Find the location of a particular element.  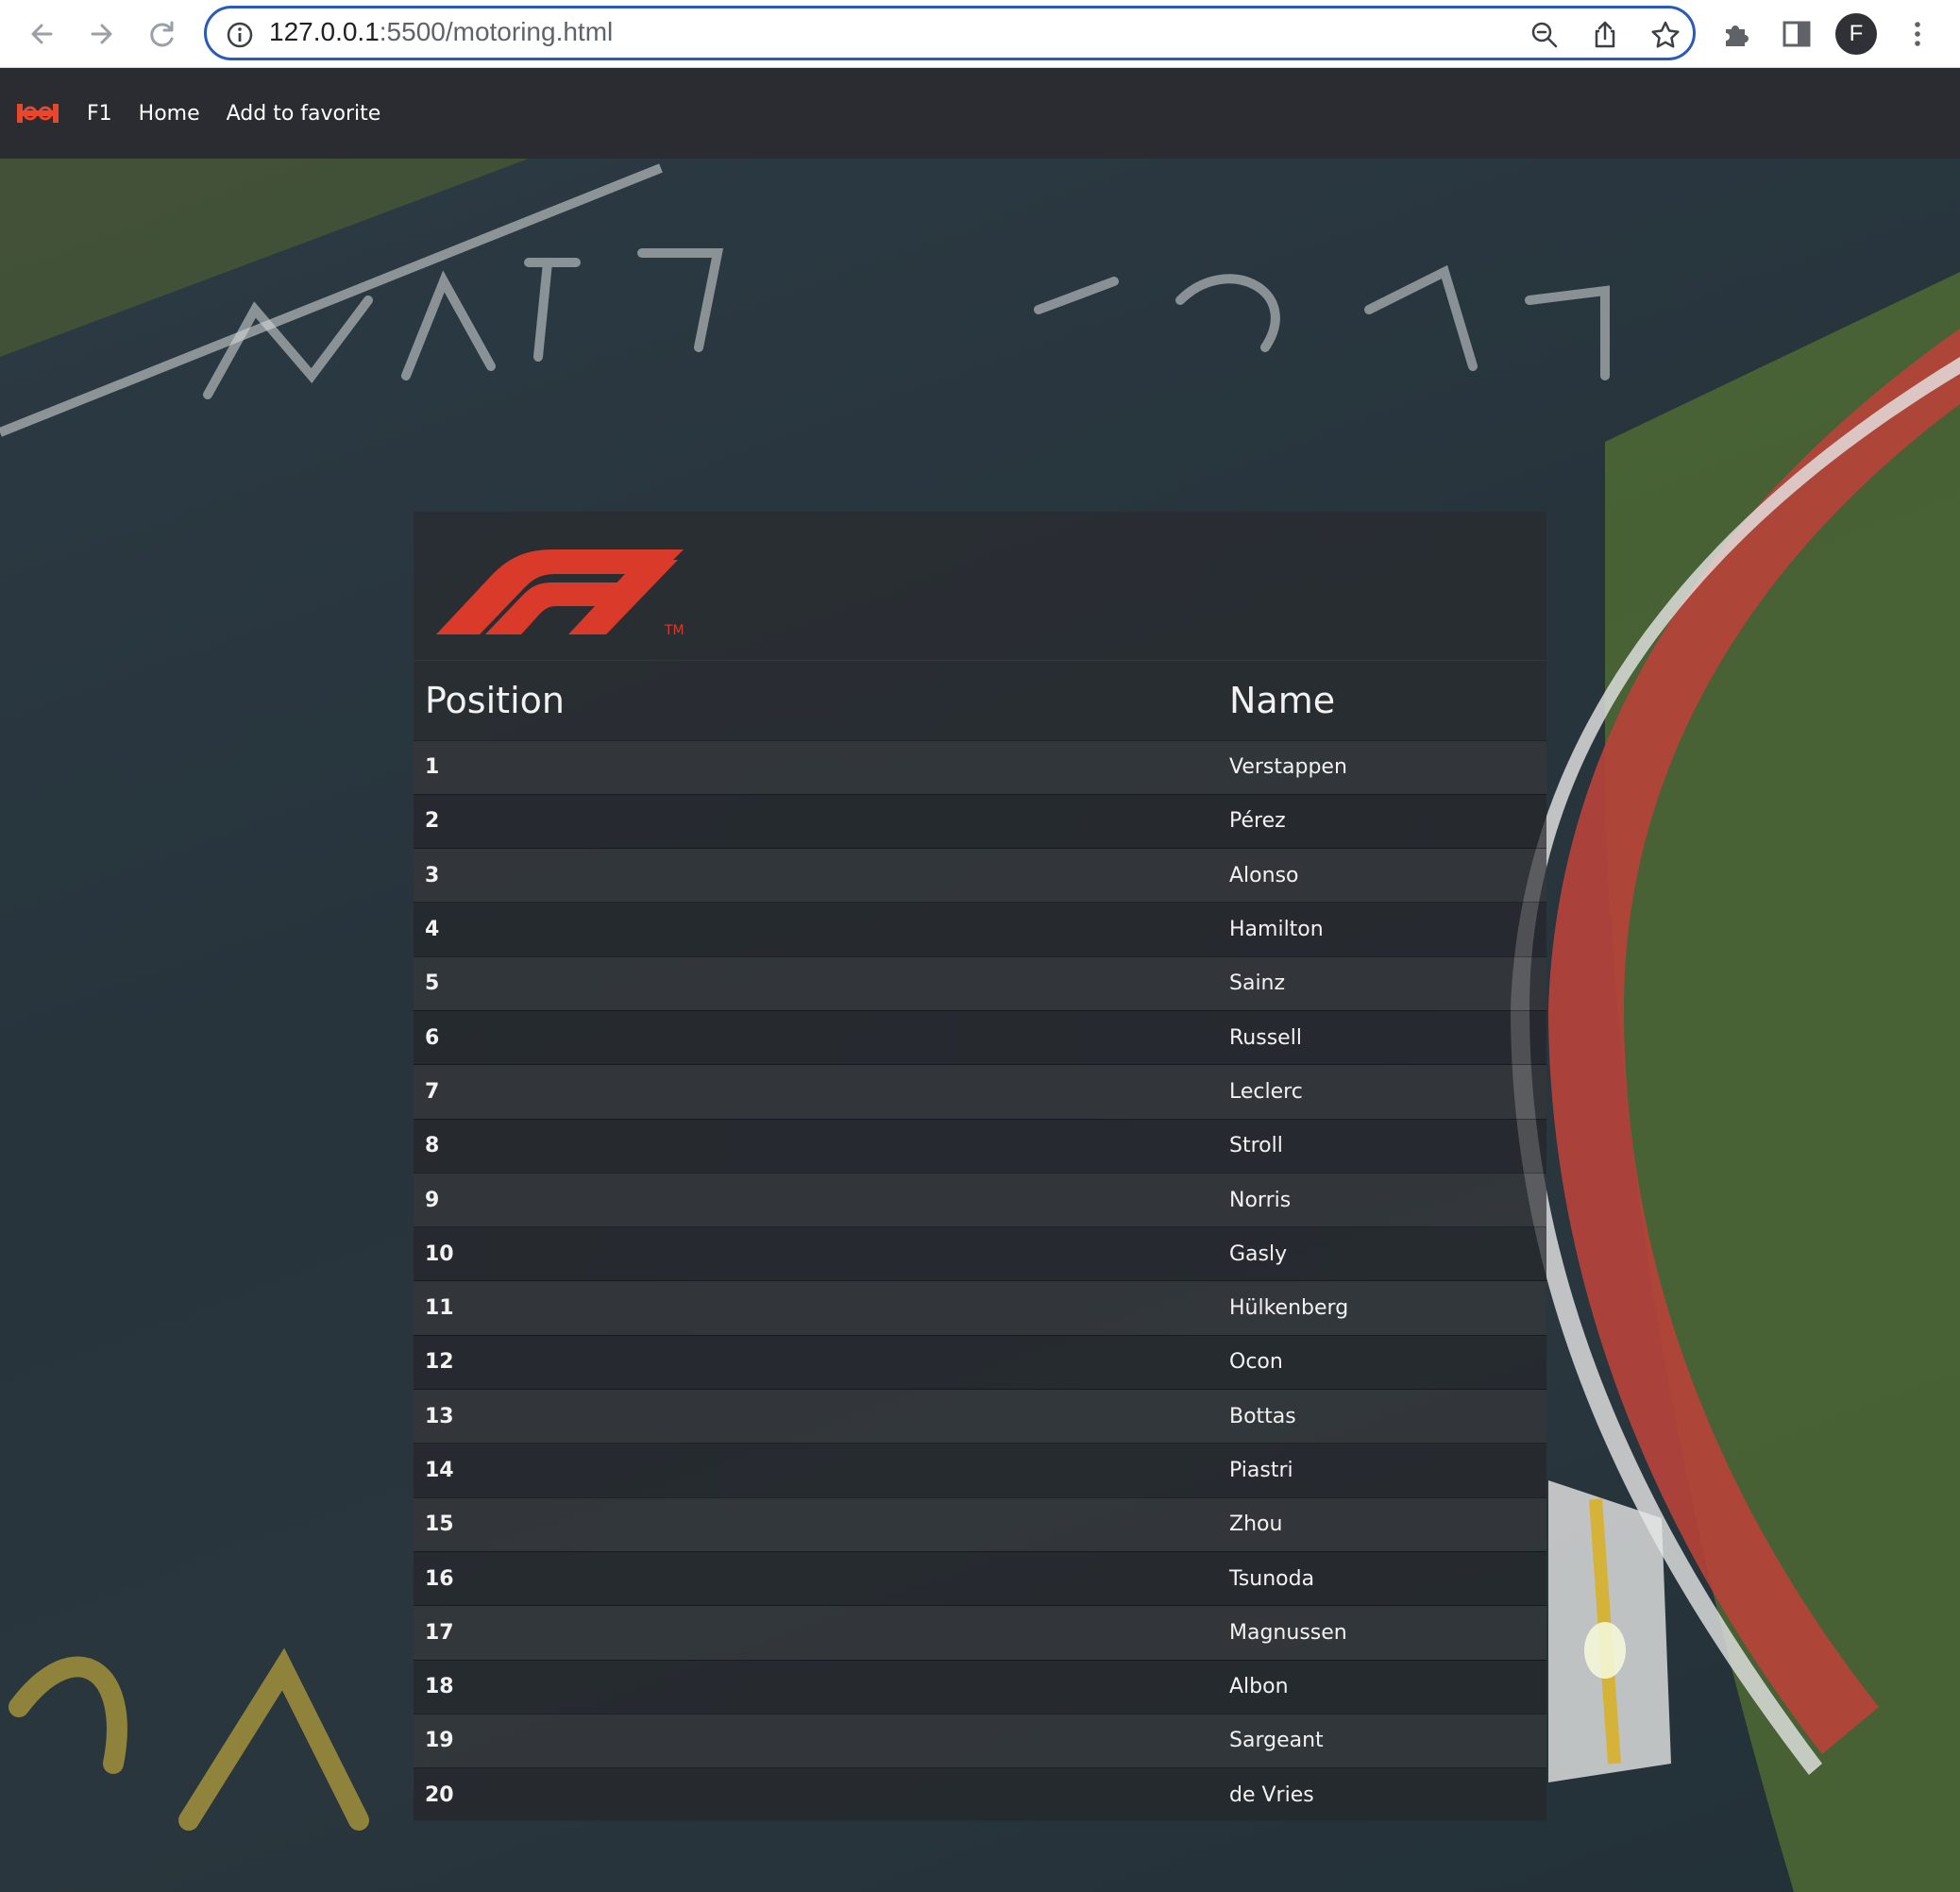

url-text: 127.0.0.1:5500/motoring.html is located at coordinates (441, 32).